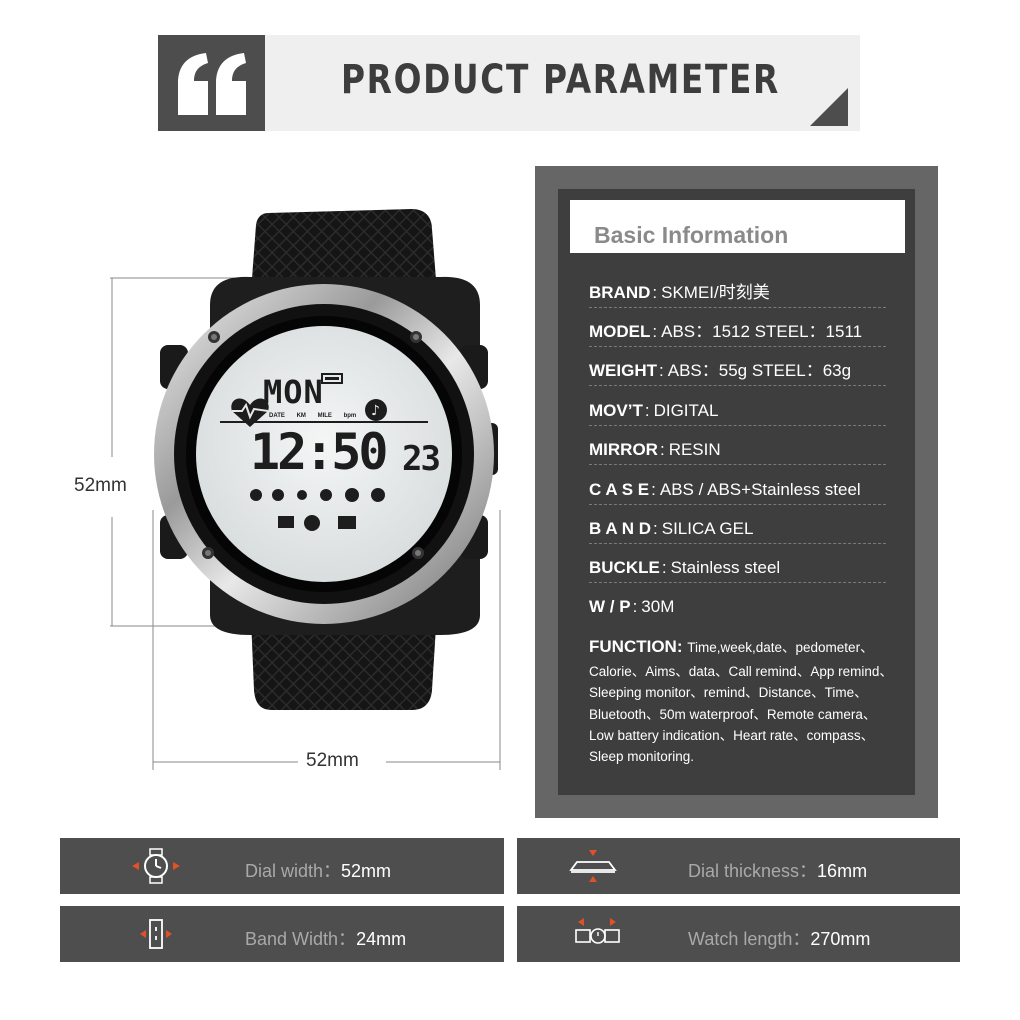 This screenshot has height=1020, width=1020. I want to click on spec-band-width: Band Width：24mm, so click(282, 934).